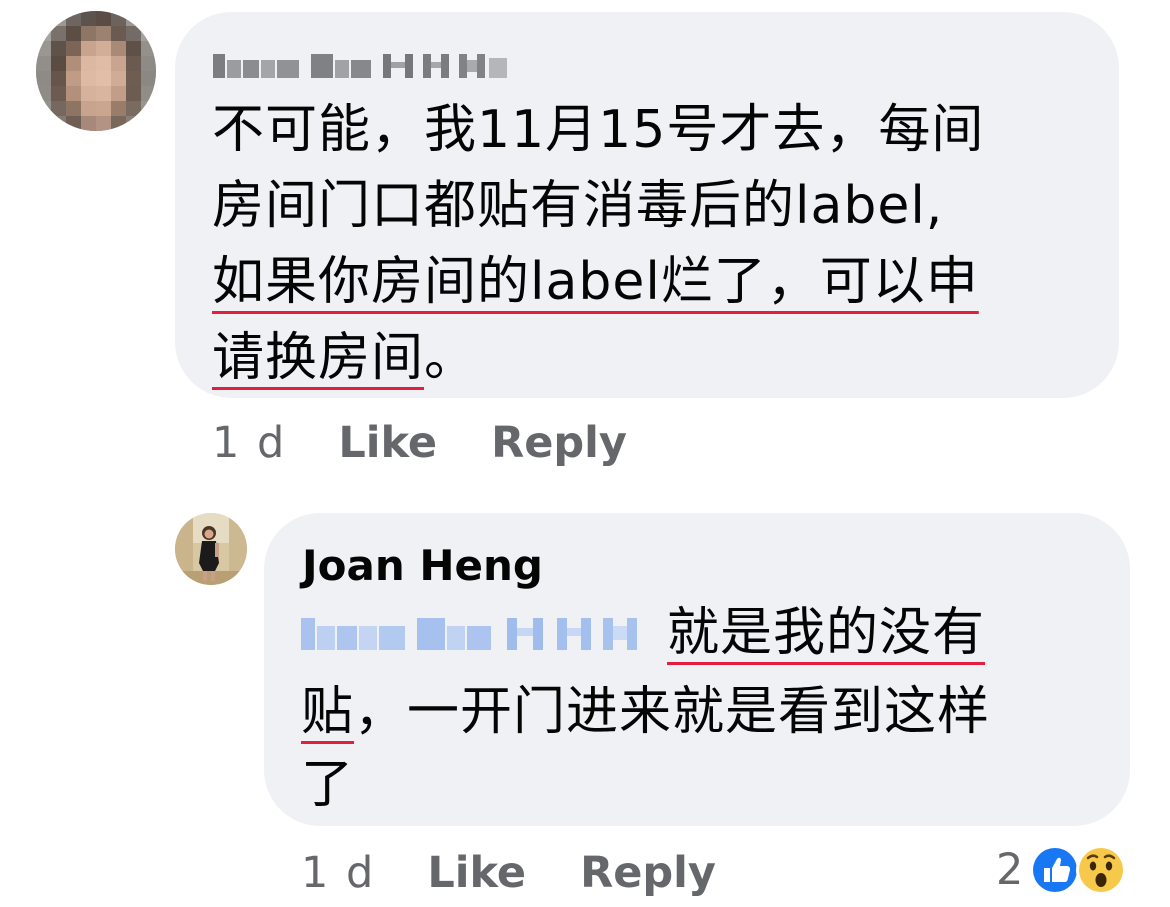 The image size is (1170, 907). Describe the element at coordinates (595, 282) in the screenshot. I see `spellcheck-underlined-text: 如果你房间的label烂了，可以申` at that location.